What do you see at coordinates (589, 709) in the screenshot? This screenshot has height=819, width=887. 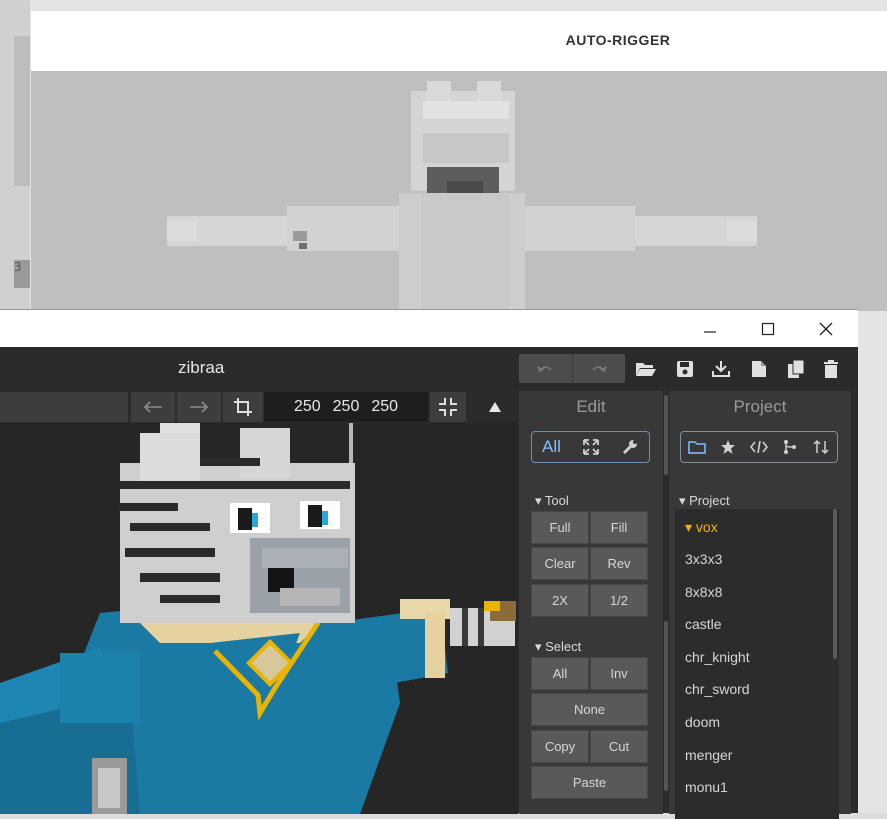 I see `select-none-button: None` at bounding box center [589, 709].